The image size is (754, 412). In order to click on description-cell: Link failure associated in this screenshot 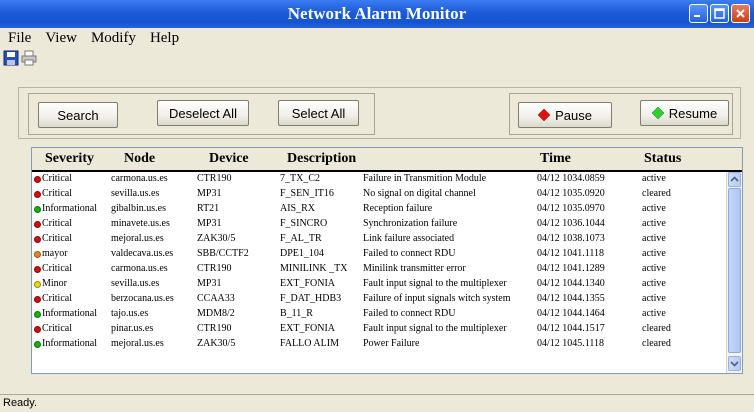, I will do `click(409, 238)`.